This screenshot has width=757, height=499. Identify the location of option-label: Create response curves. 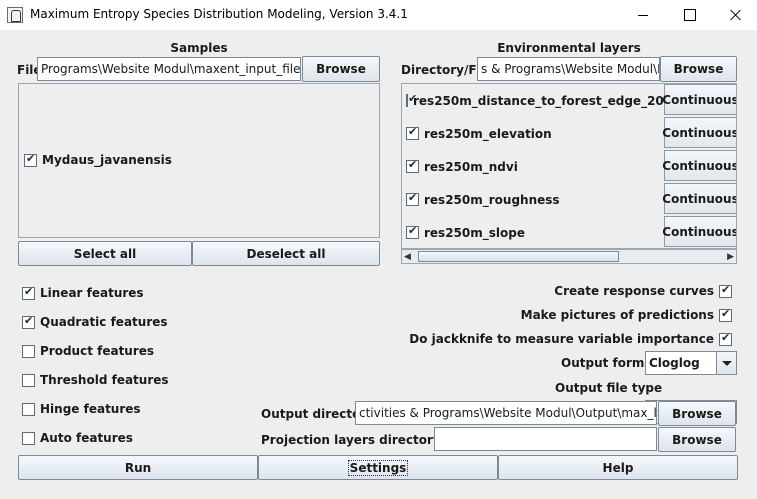
(634, 291).